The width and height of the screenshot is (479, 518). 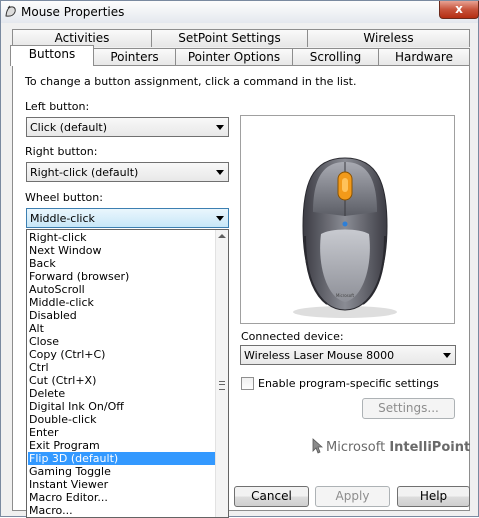 I want to click on brand-name: IntelliPoint, so click(x=430, y=447).